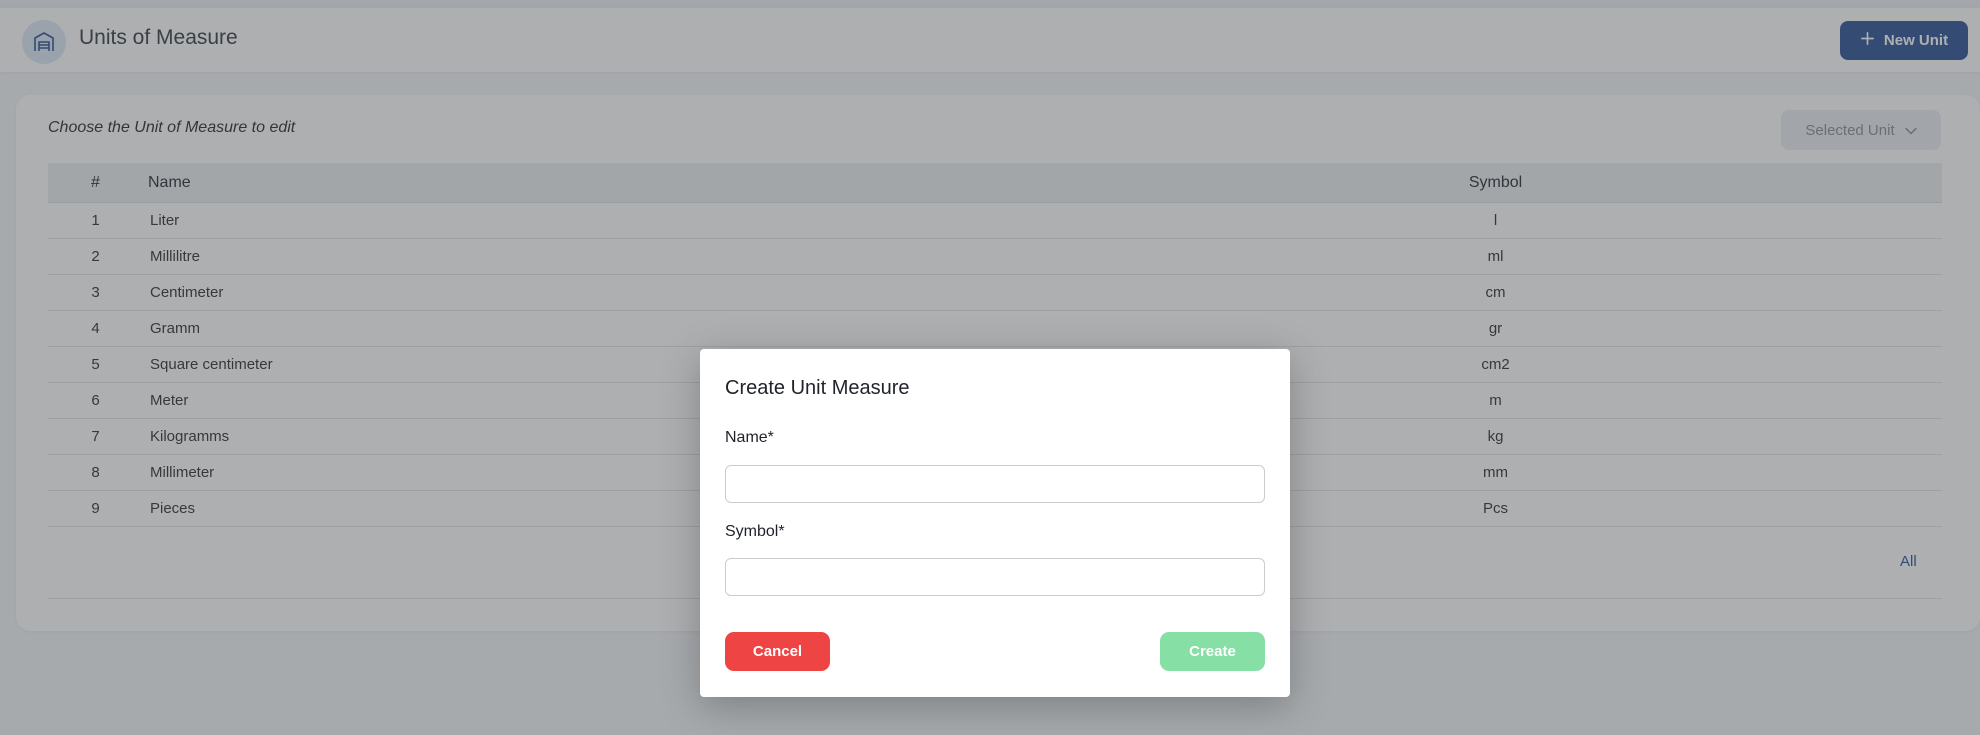 The width and height of the screenshot is (1980, 735). I want to click on dialog-title: Create Unit Measure, so click(817, 388).